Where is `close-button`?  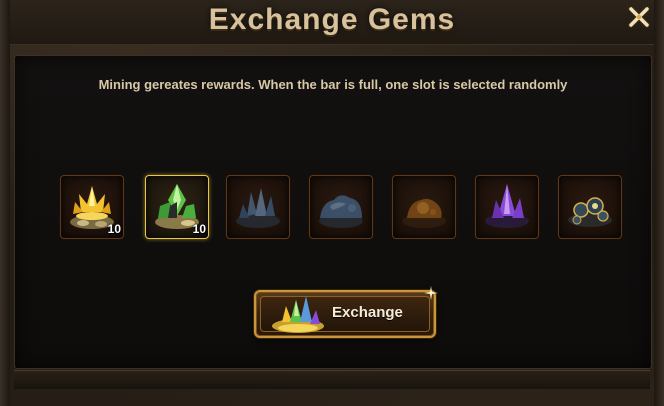
close-button is located at coordinates (639, 17).